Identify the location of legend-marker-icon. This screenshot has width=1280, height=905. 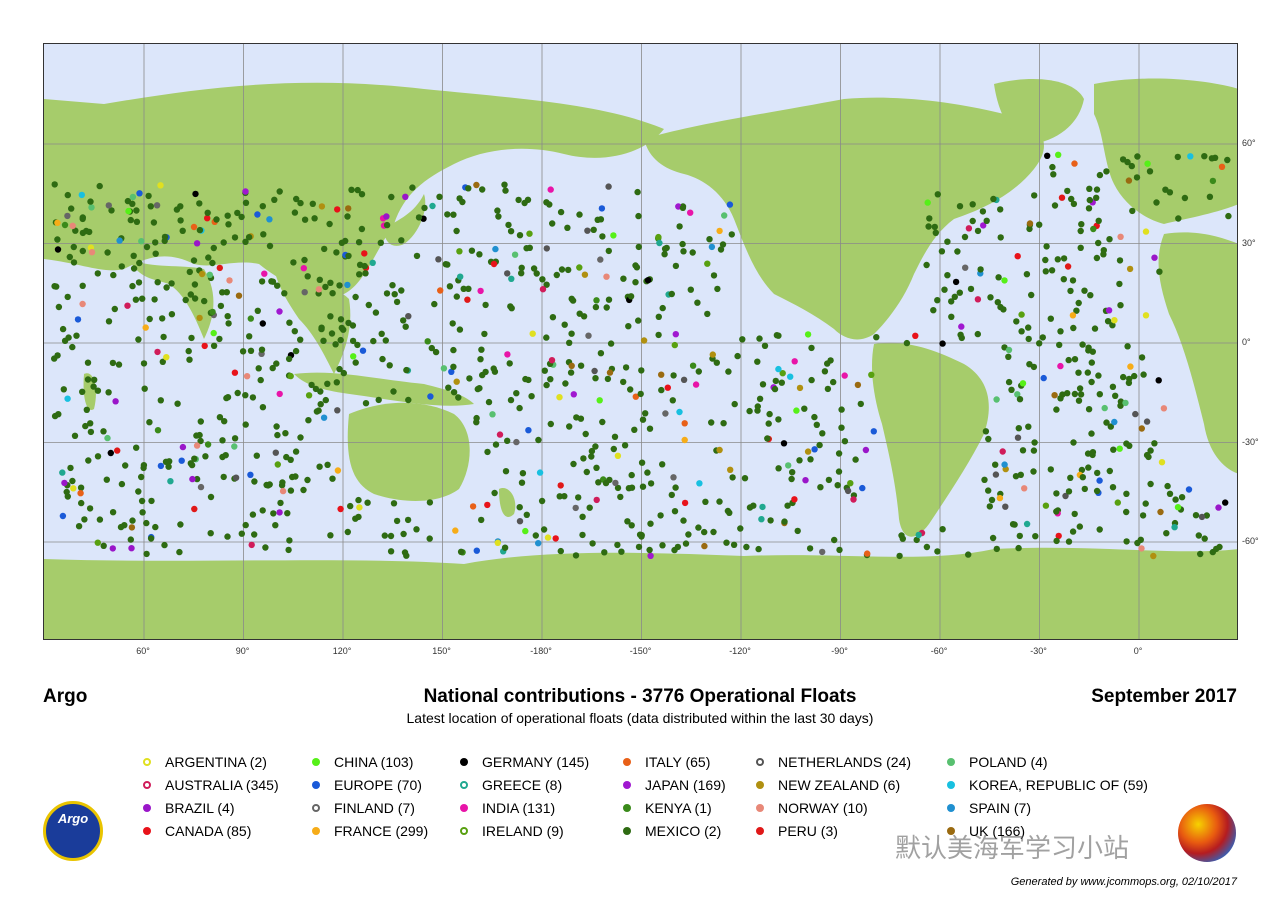
(147, 831).